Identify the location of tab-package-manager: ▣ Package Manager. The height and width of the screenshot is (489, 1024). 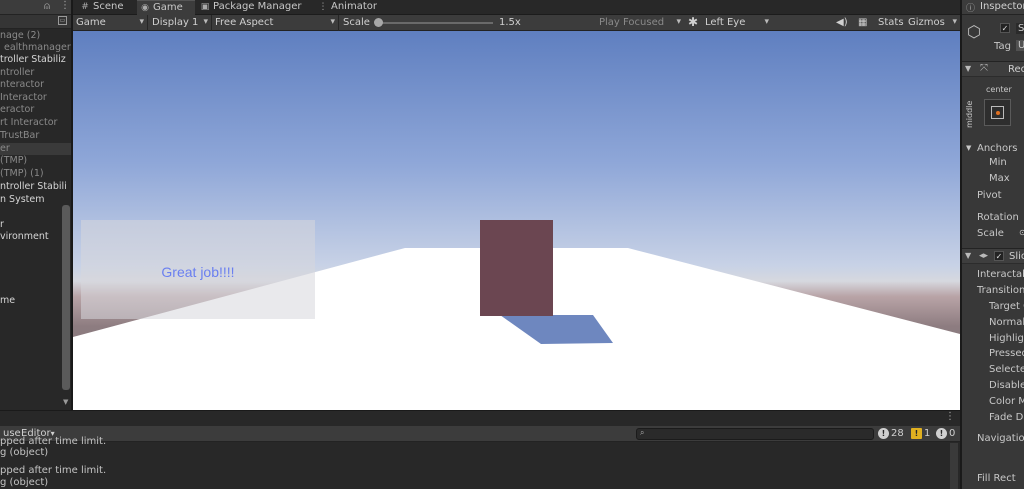
(252, 7).